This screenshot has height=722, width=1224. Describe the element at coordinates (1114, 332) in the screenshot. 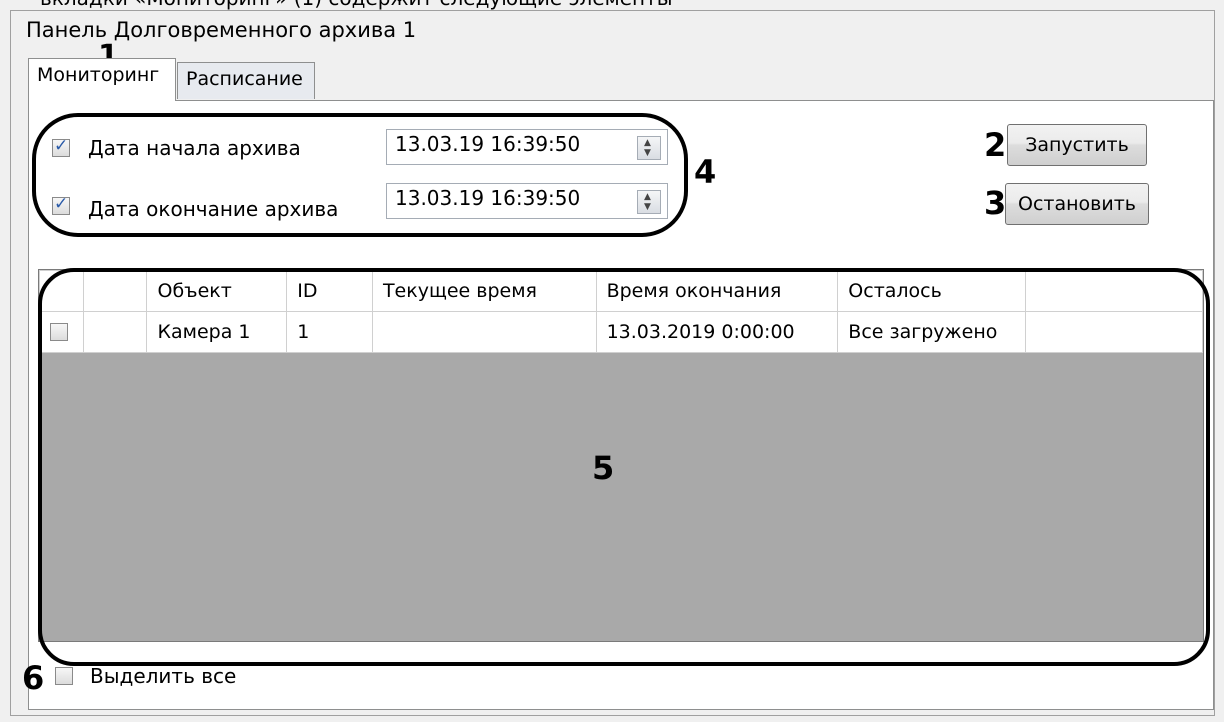

I see `row-filler-cell` at that location.